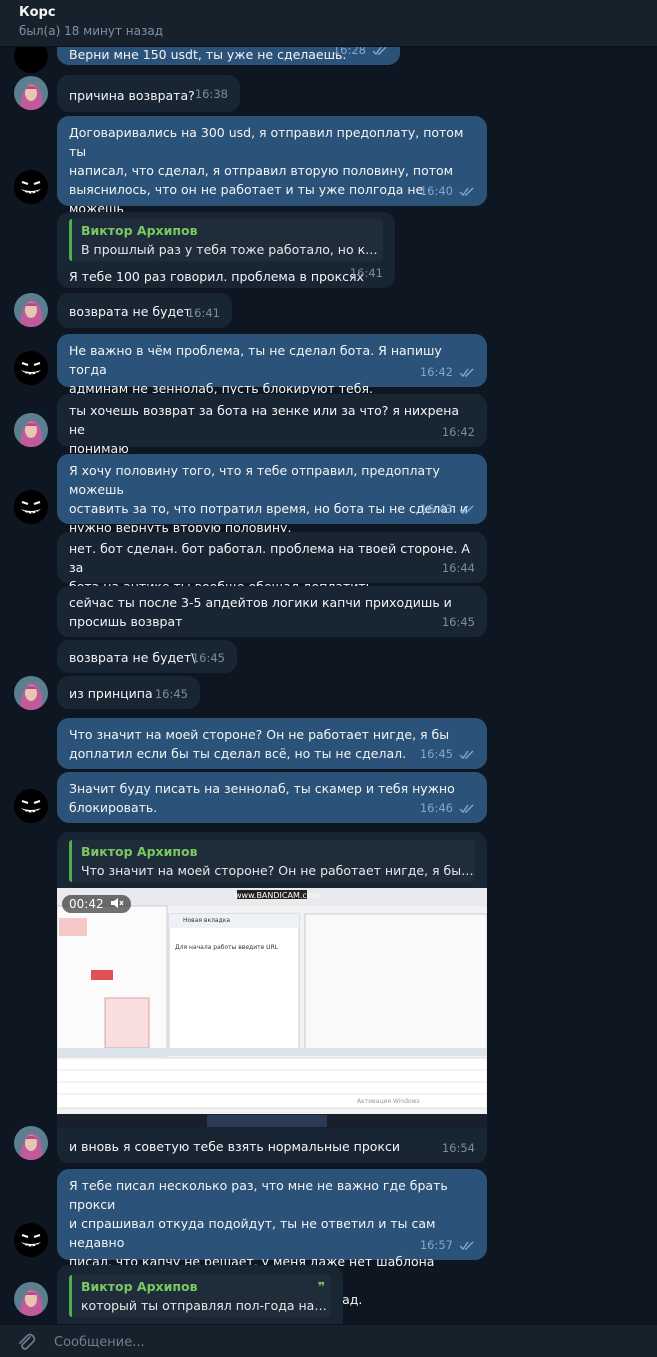 This screenshot has height=1357, width=657. I want to click on quote-icon: ❞, so click(321, 1286).